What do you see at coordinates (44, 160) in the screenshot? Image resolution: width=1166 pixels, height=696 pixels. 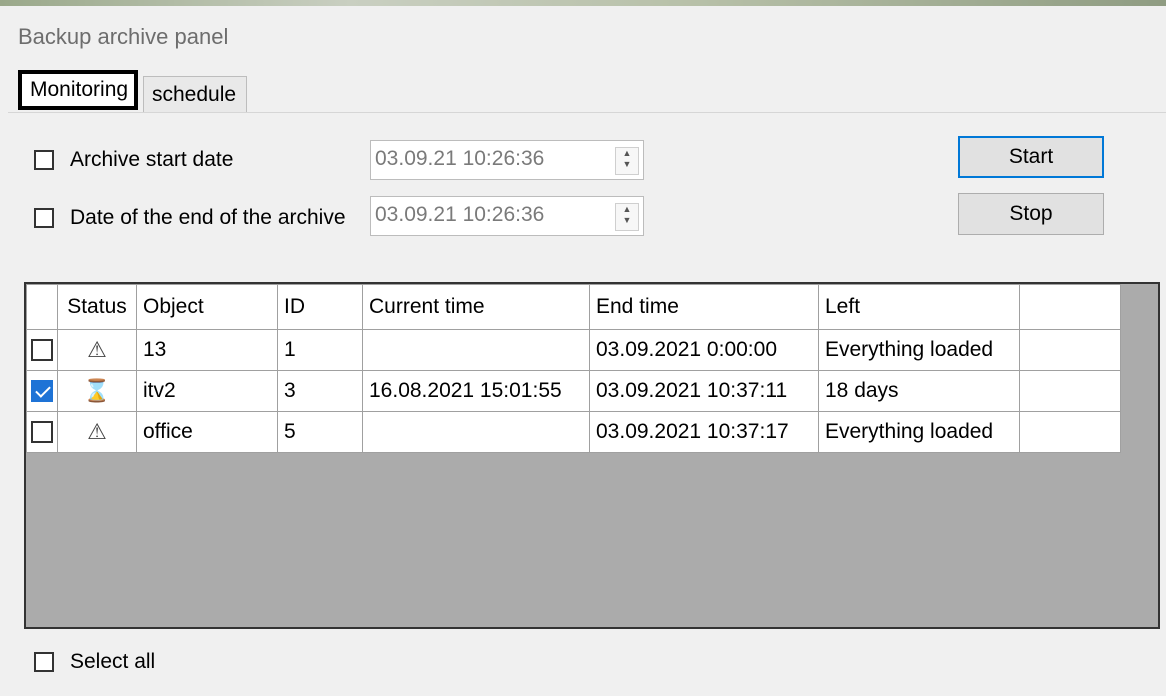 I see `archive-start-date-checkbox` at bounding box center [44, 160].